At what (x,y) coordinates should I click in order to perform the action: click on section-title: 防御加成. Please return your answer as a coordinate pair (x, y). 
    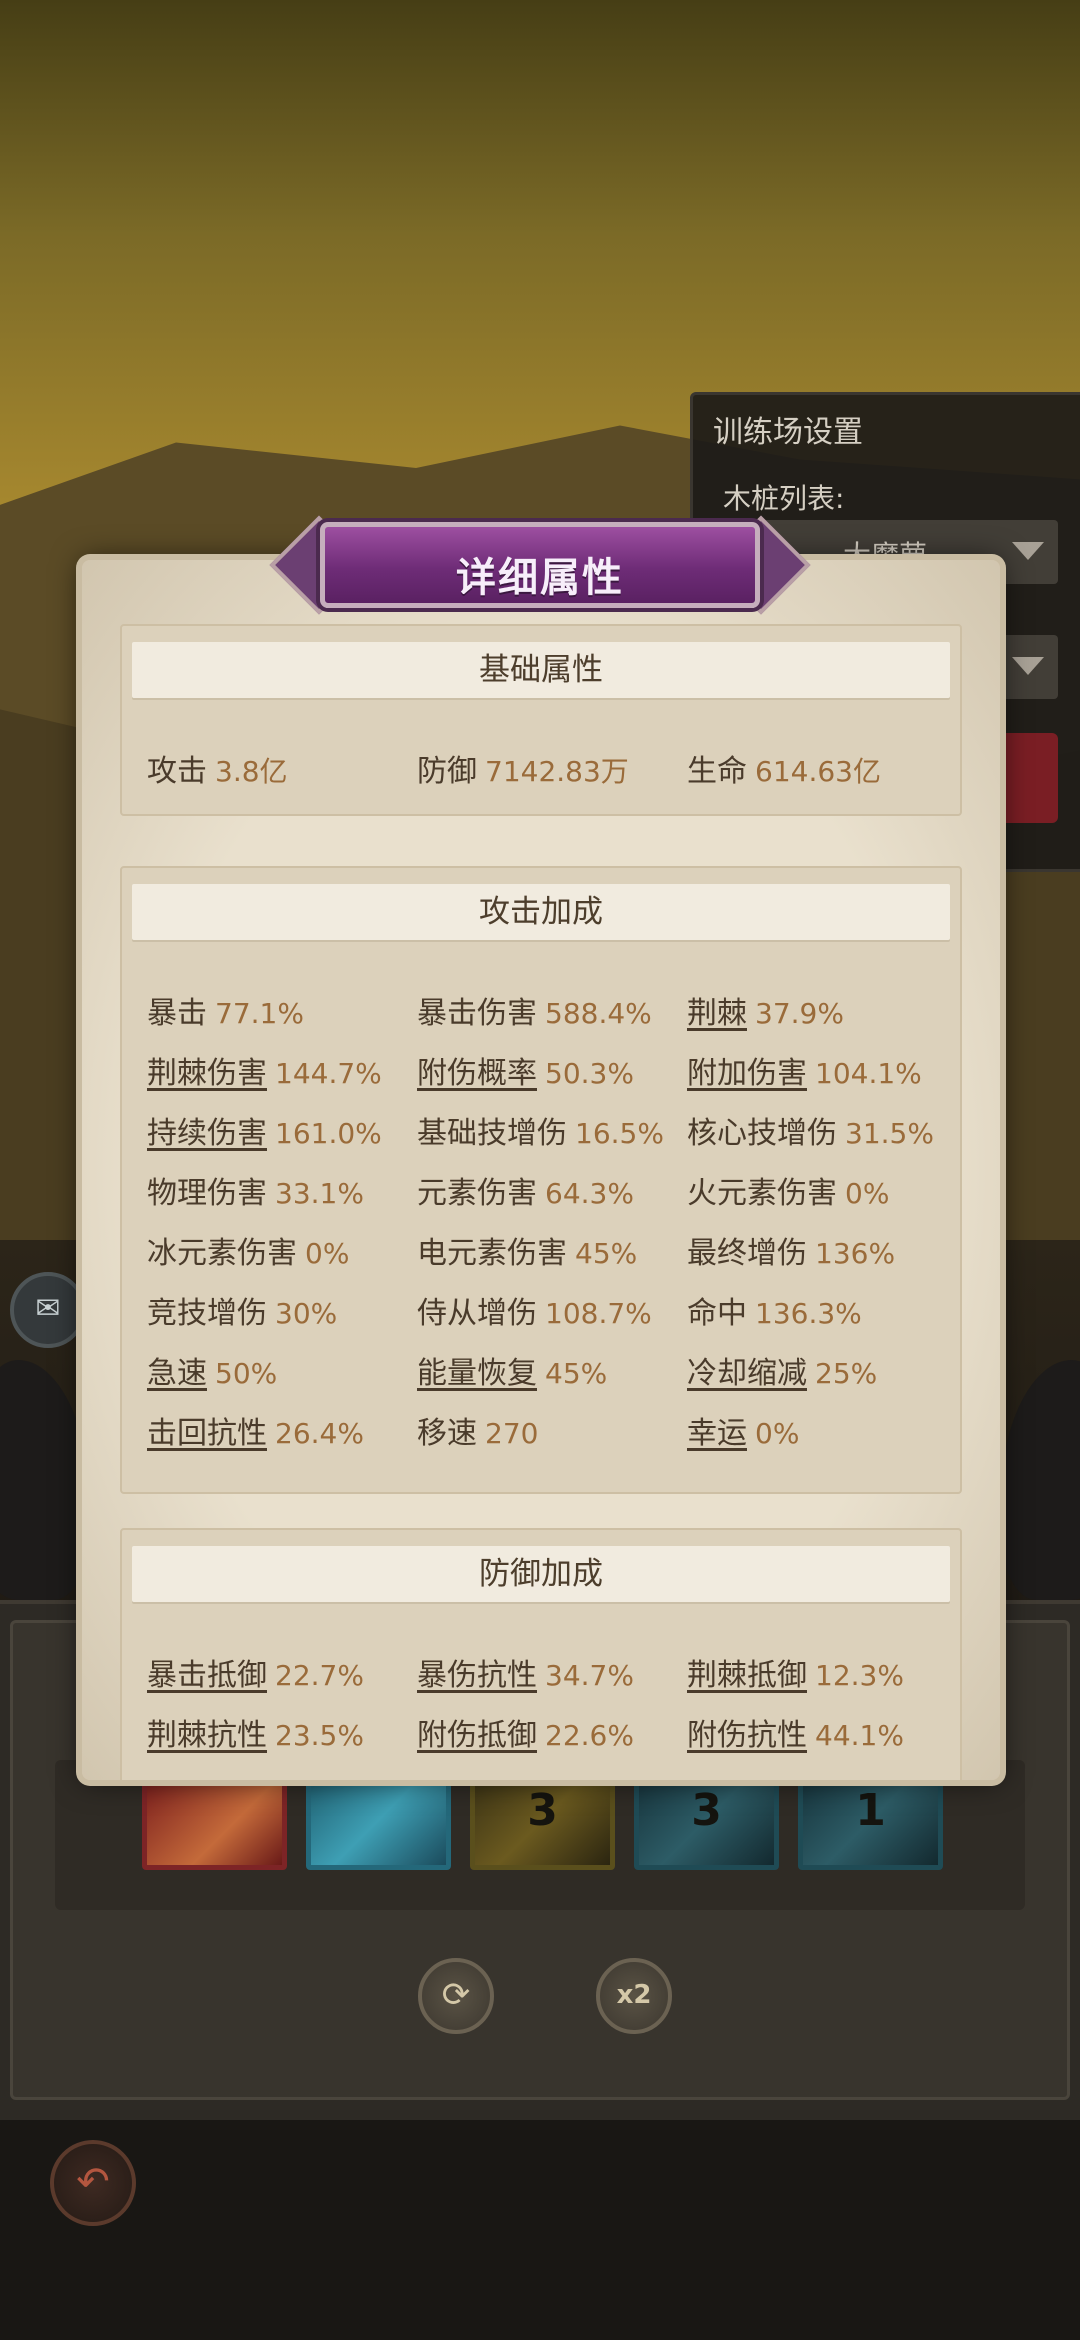
    Looking at the image, I should click on (541, 1574).